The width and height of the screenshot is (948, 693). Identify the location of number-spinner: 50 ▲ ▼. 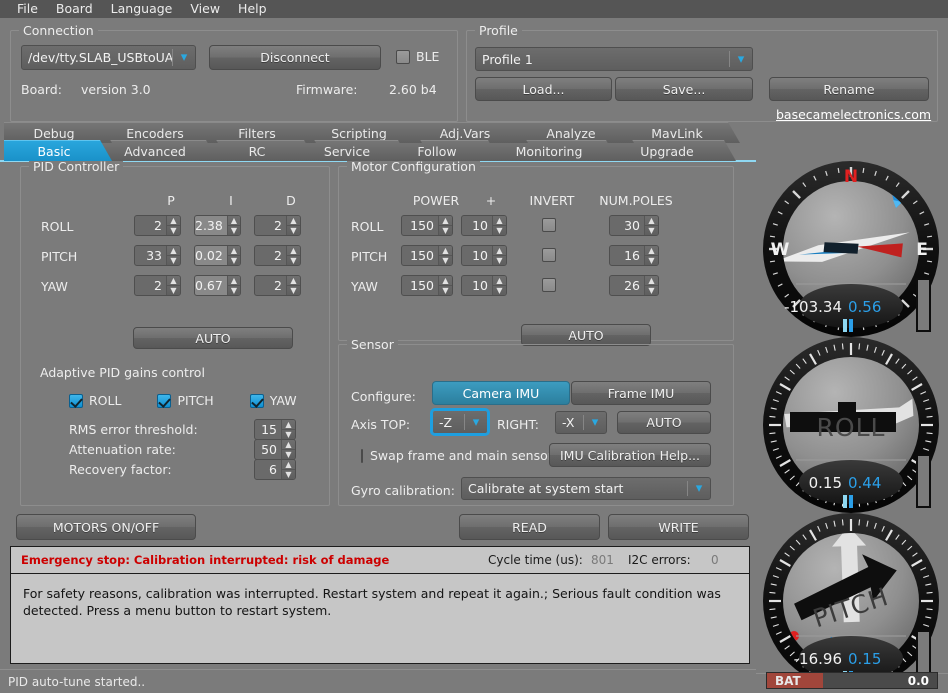
(275, 449).